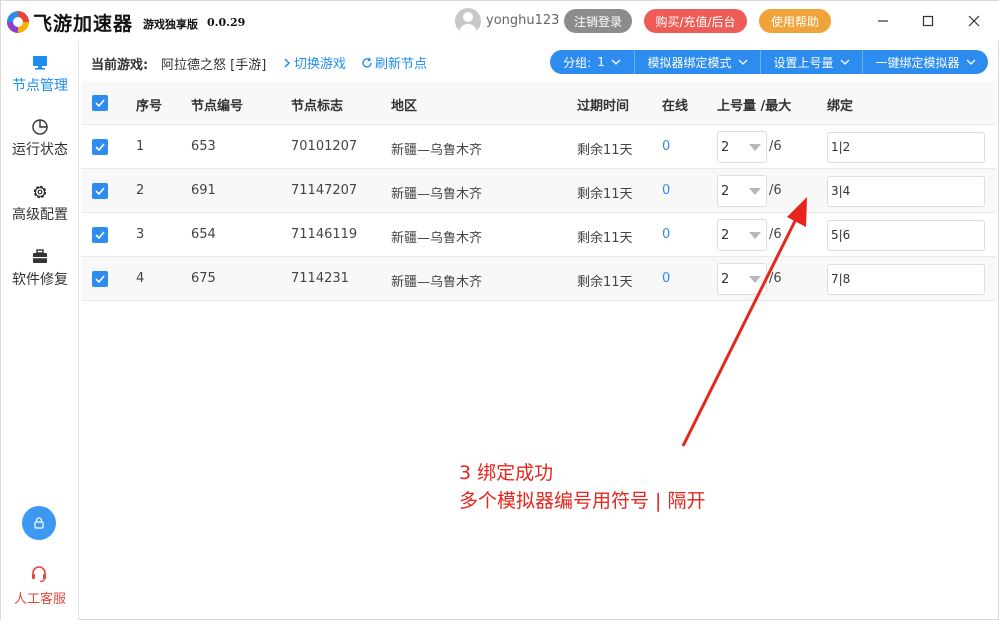  Describe the element at coordinates (601, 62) in the screenshot. I see `group-value: 1` at that location.